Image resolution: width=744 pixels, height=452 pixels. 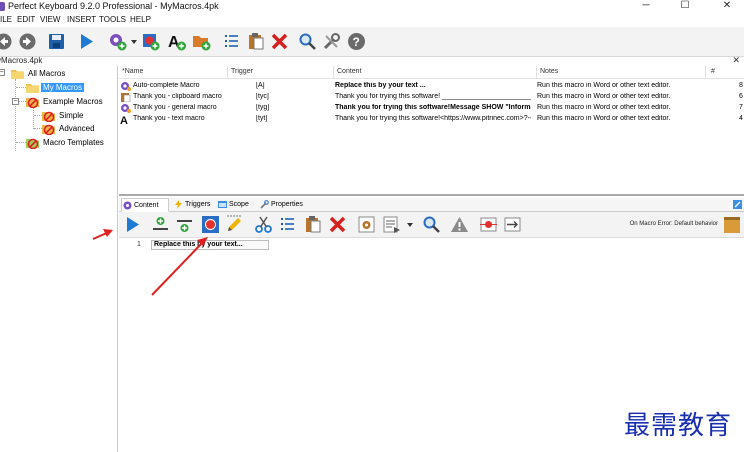 What do you see at coordinates (202, 241) in the screenshot?
I see `annotation-arrowhead` at bounding box center [202, 241].